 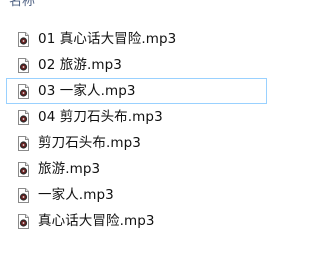 I want to click on file-name: 一家人.mp3, so click(x=76, y=195).